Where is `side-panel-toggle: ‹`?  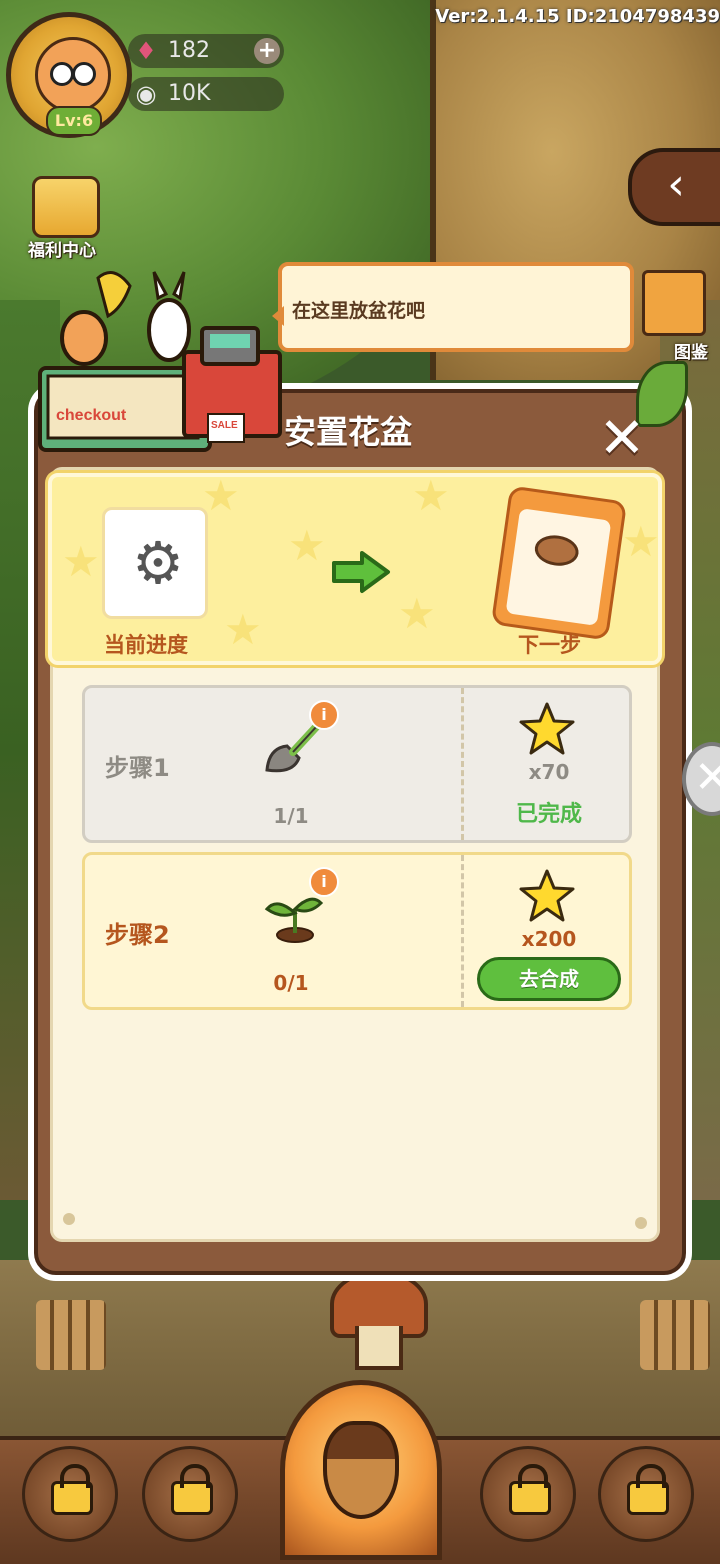 side-panel-toggle: ‹ is located at coordinates (674, 187).